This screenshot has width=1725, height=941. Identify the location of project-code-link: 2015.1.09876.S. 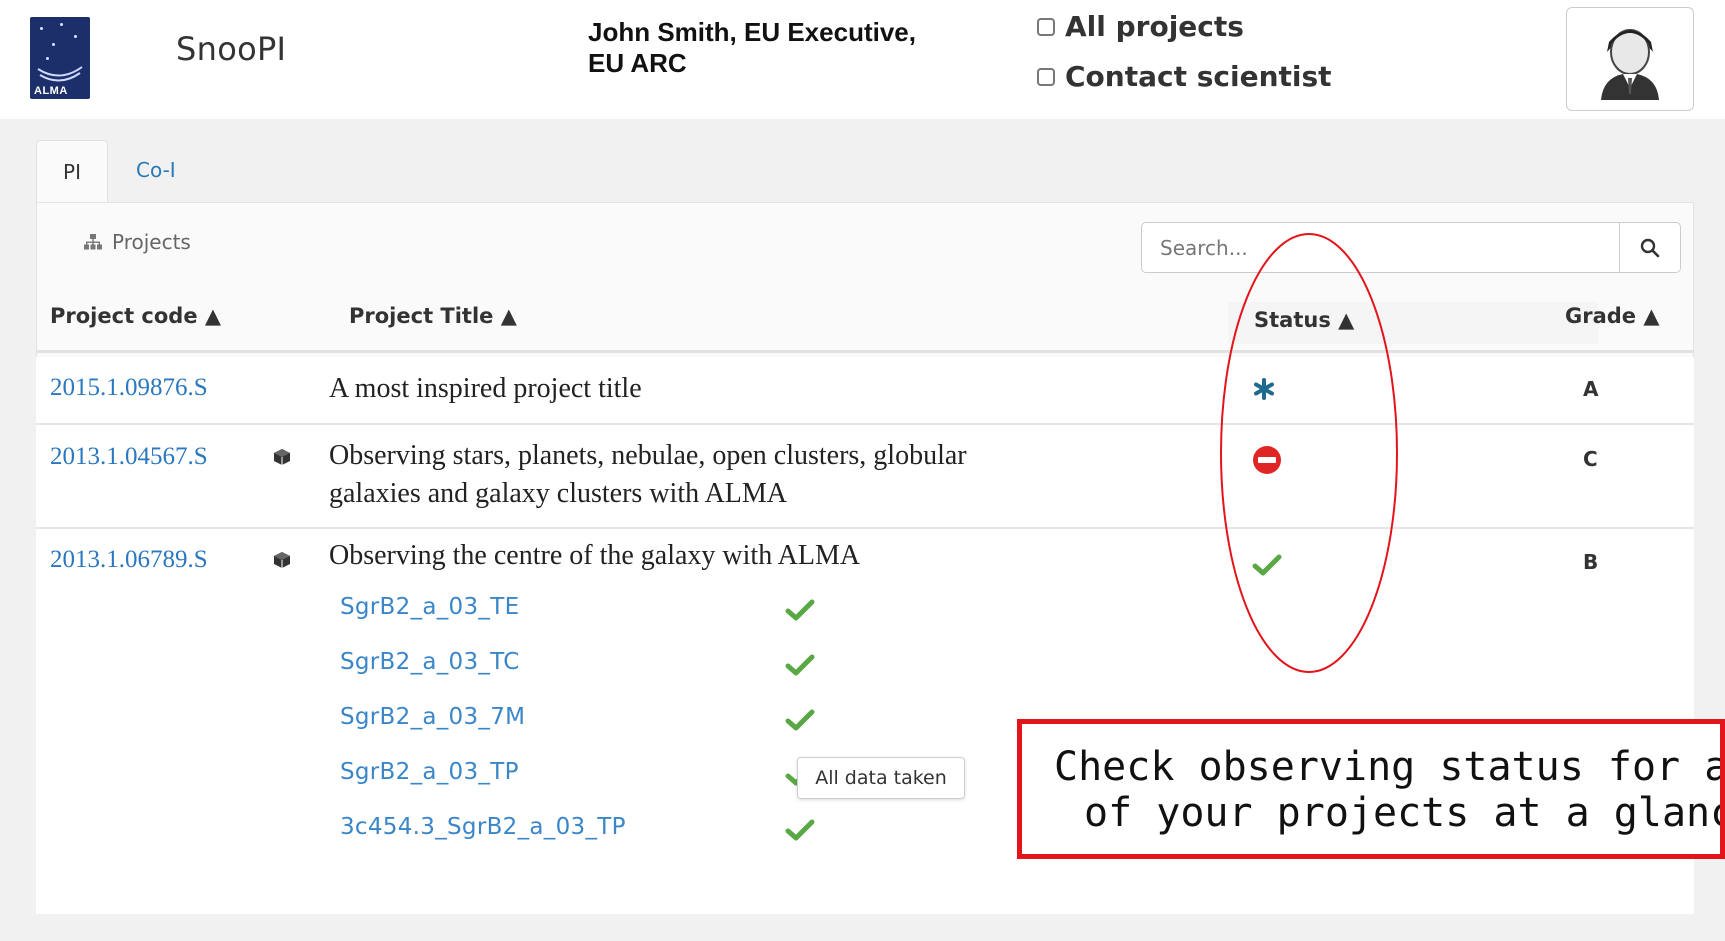
(129, 388).